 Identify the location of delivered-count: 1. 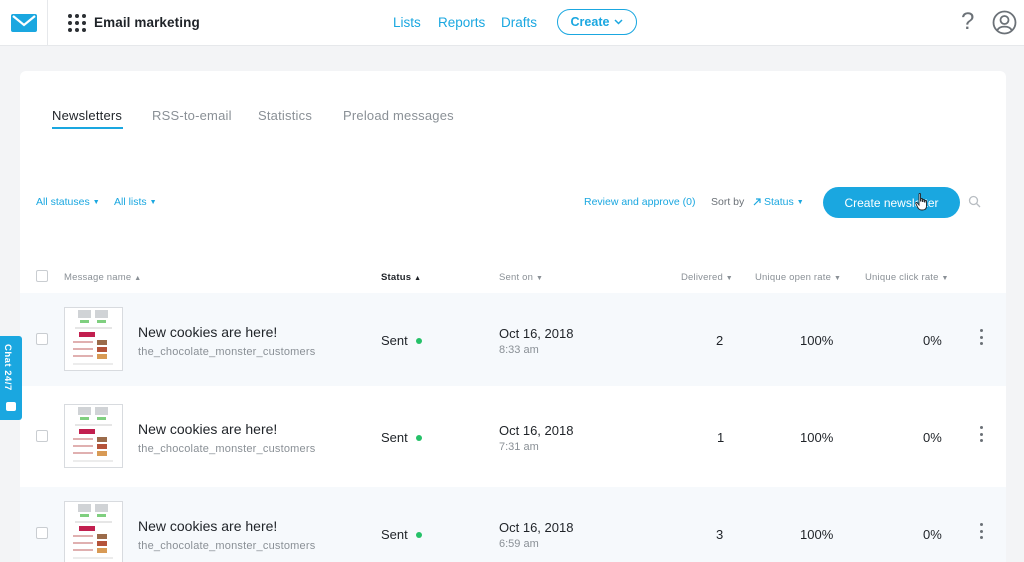
(721, 437).